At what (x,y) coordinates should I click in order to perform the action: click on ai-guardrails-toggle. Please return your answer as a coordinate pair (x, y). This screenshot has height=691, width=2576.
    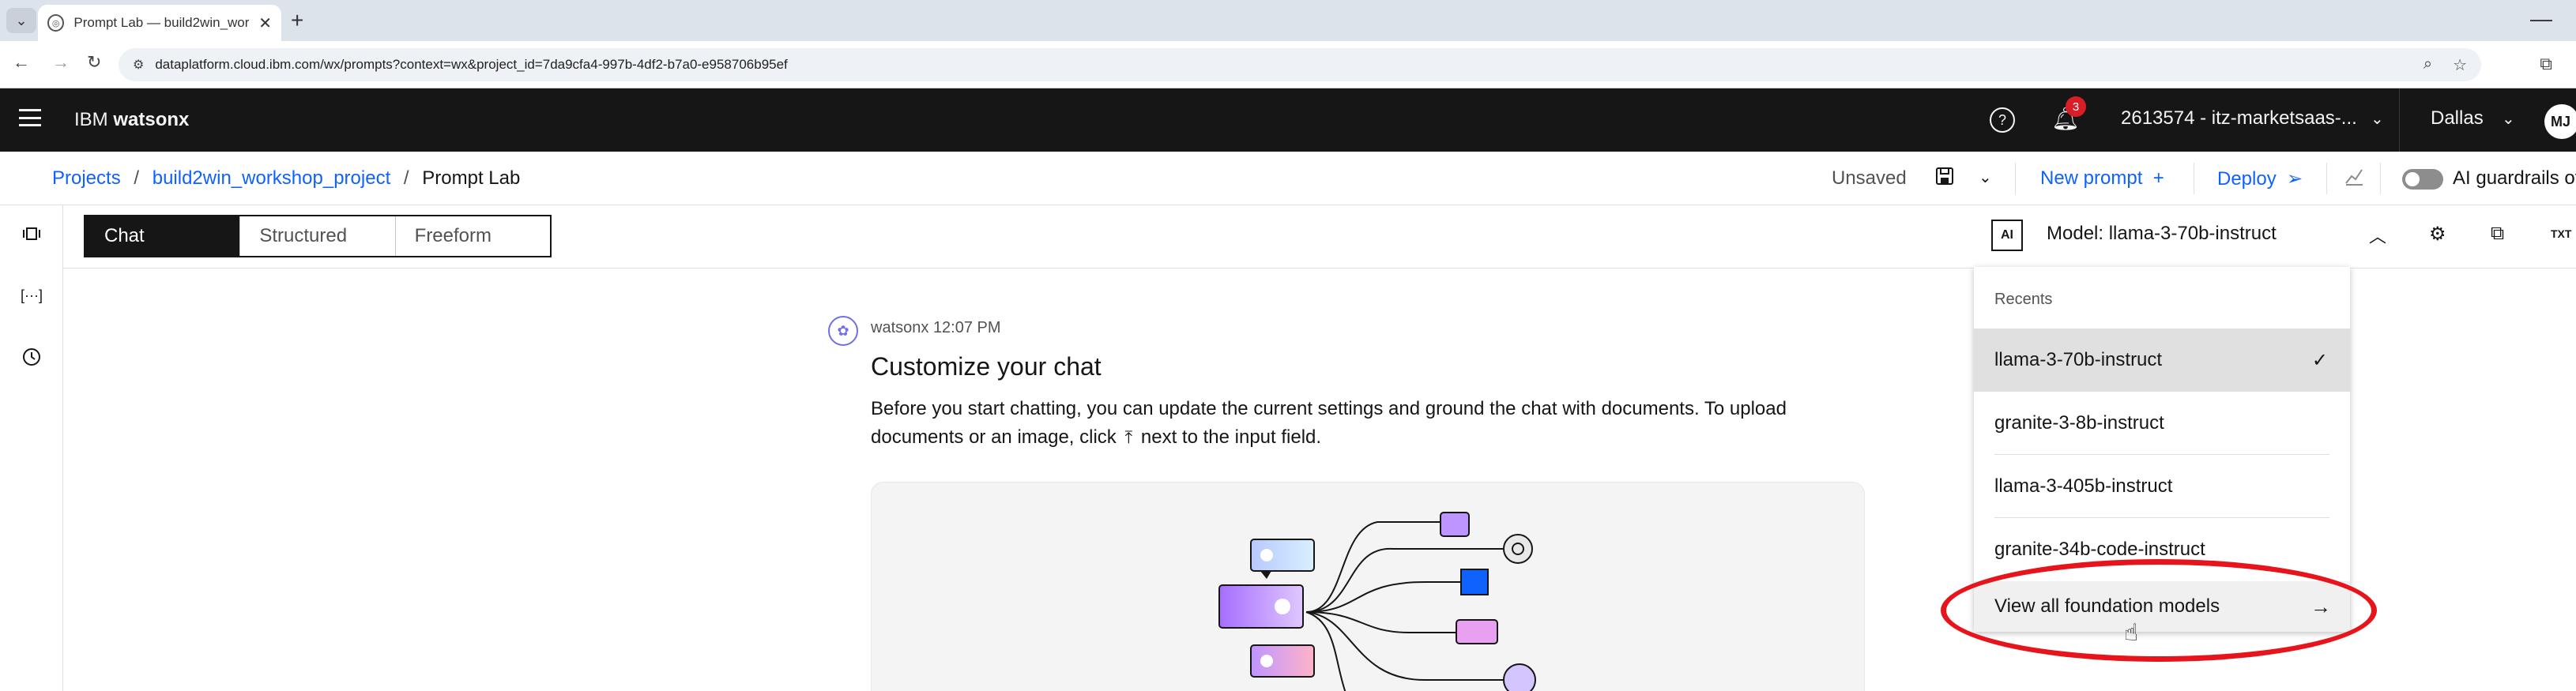
    Looking at the image, I should click on (2422, 179).